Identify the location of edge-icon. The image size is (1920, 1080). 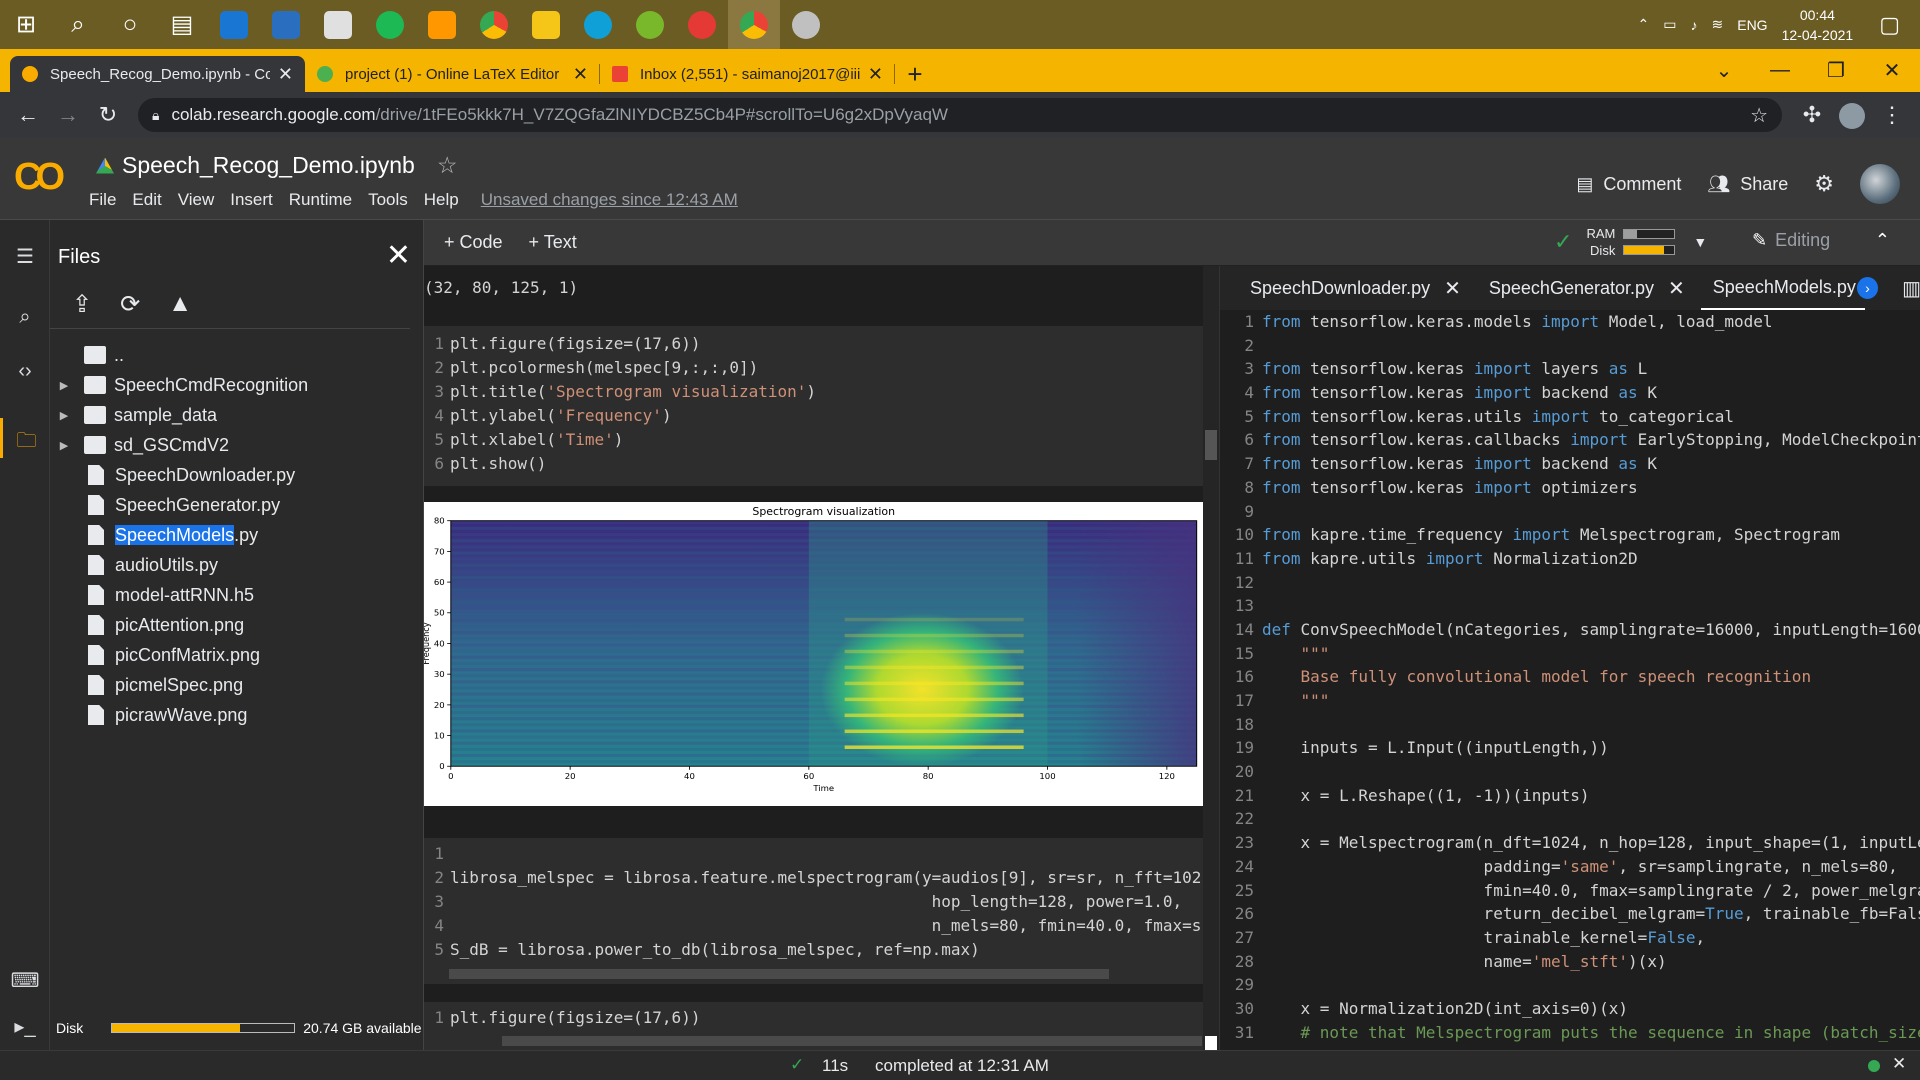
(598, 24).